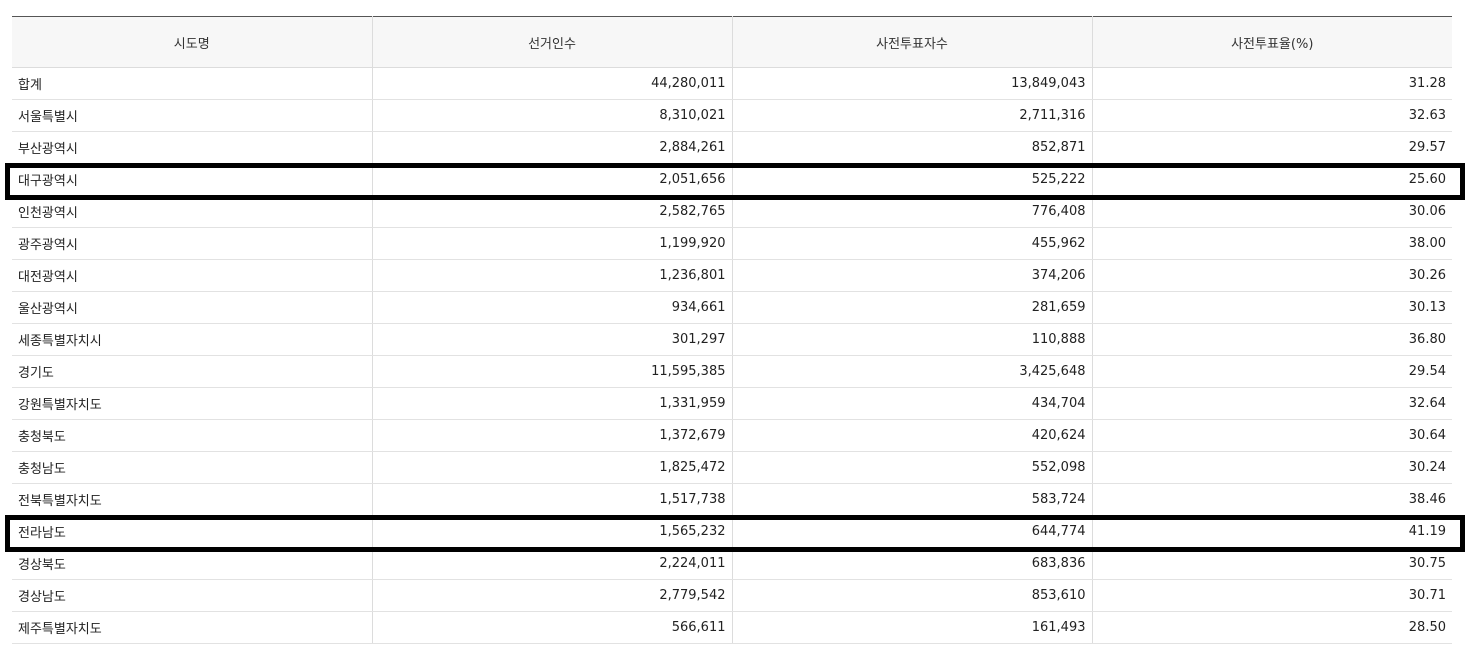 The width and height of the screenshot is (1472, 660). What do you see at coordinates (1271, 403) in the screenshot?
I see `cell-early-rate: 32.64` at bounding box center [1271, 403].